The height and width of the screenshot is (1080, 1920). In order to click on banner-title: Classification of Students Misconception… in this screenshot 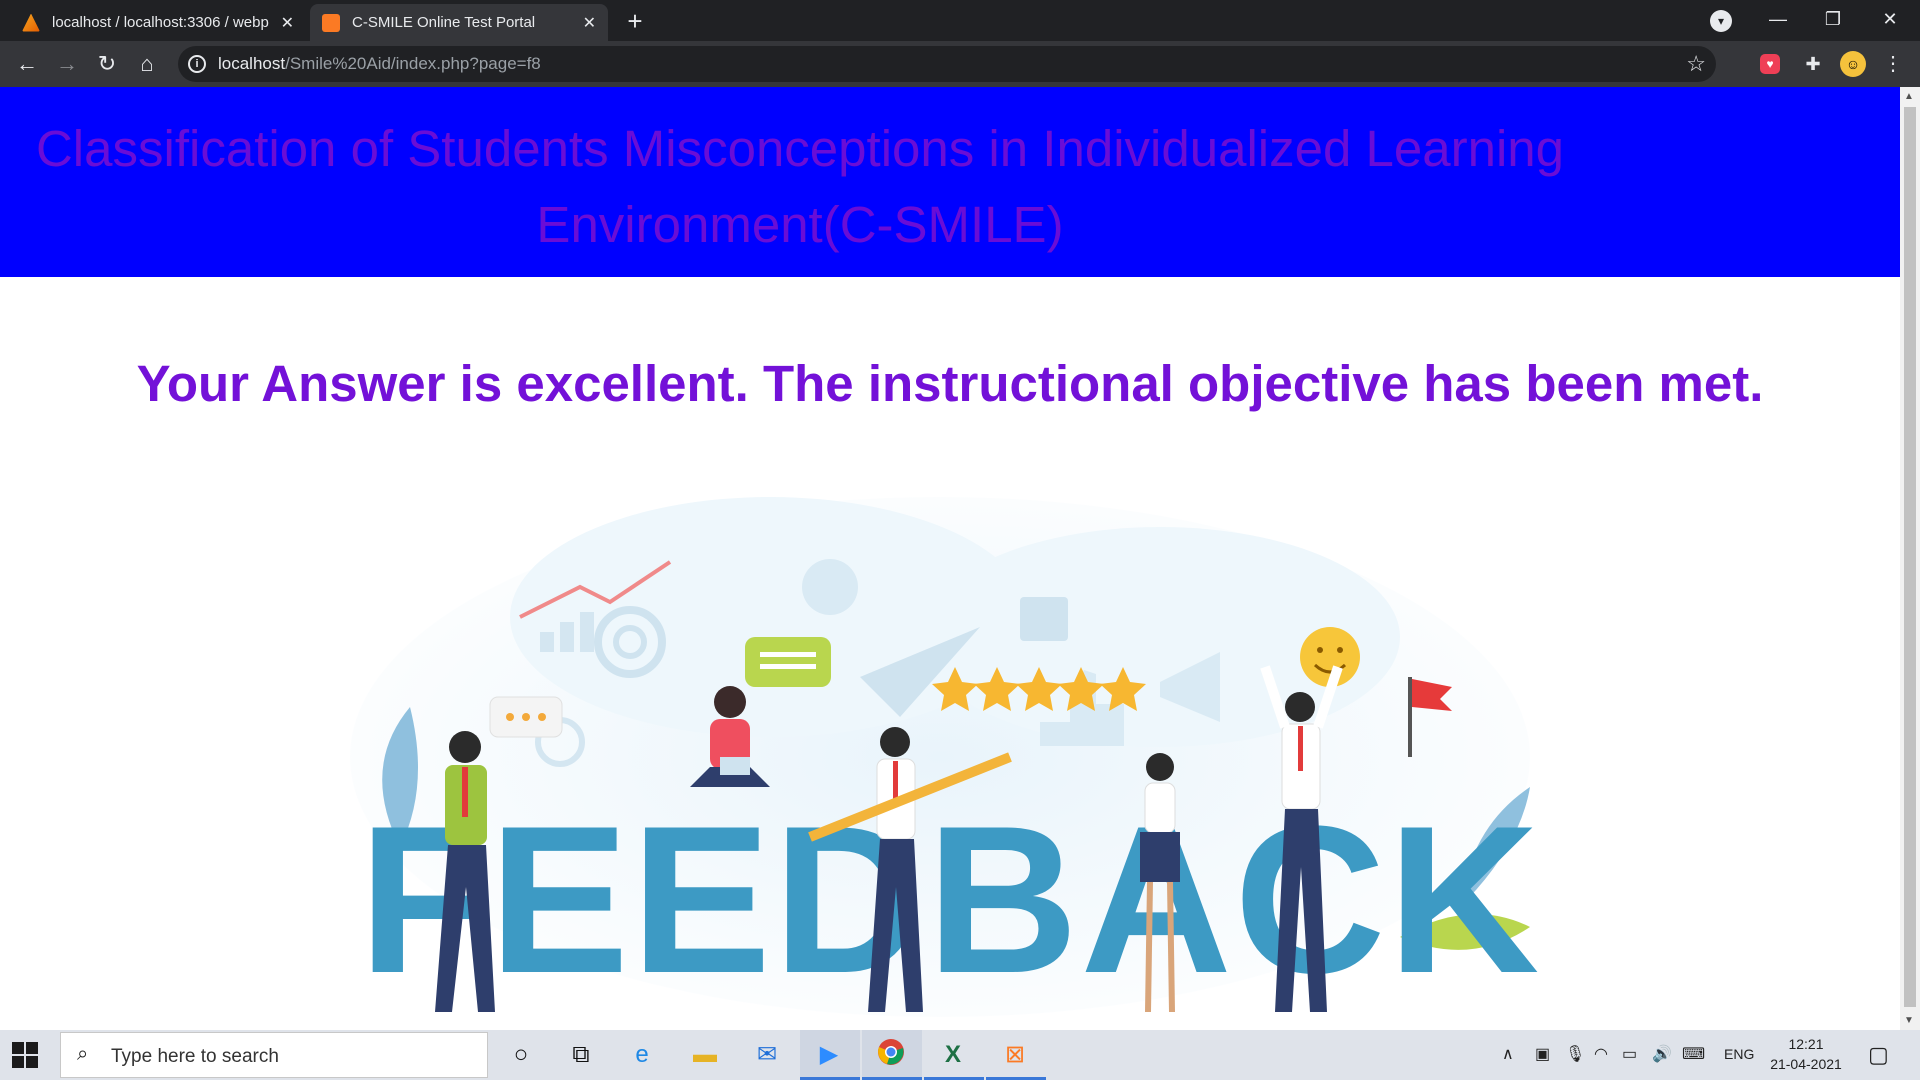, I will do `click(800, 186)`.